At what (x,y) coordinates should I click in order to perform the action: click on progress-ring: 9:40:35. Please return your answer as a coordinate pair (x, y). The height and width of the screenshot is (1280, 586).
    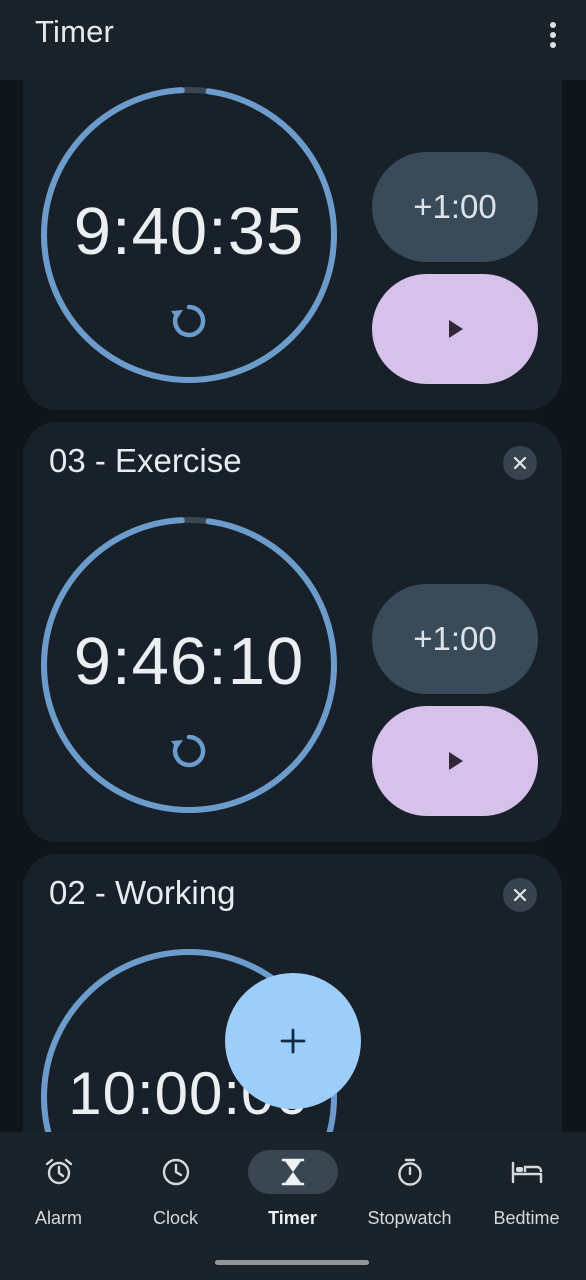
    Looking at the image, I should click on (189, 235).